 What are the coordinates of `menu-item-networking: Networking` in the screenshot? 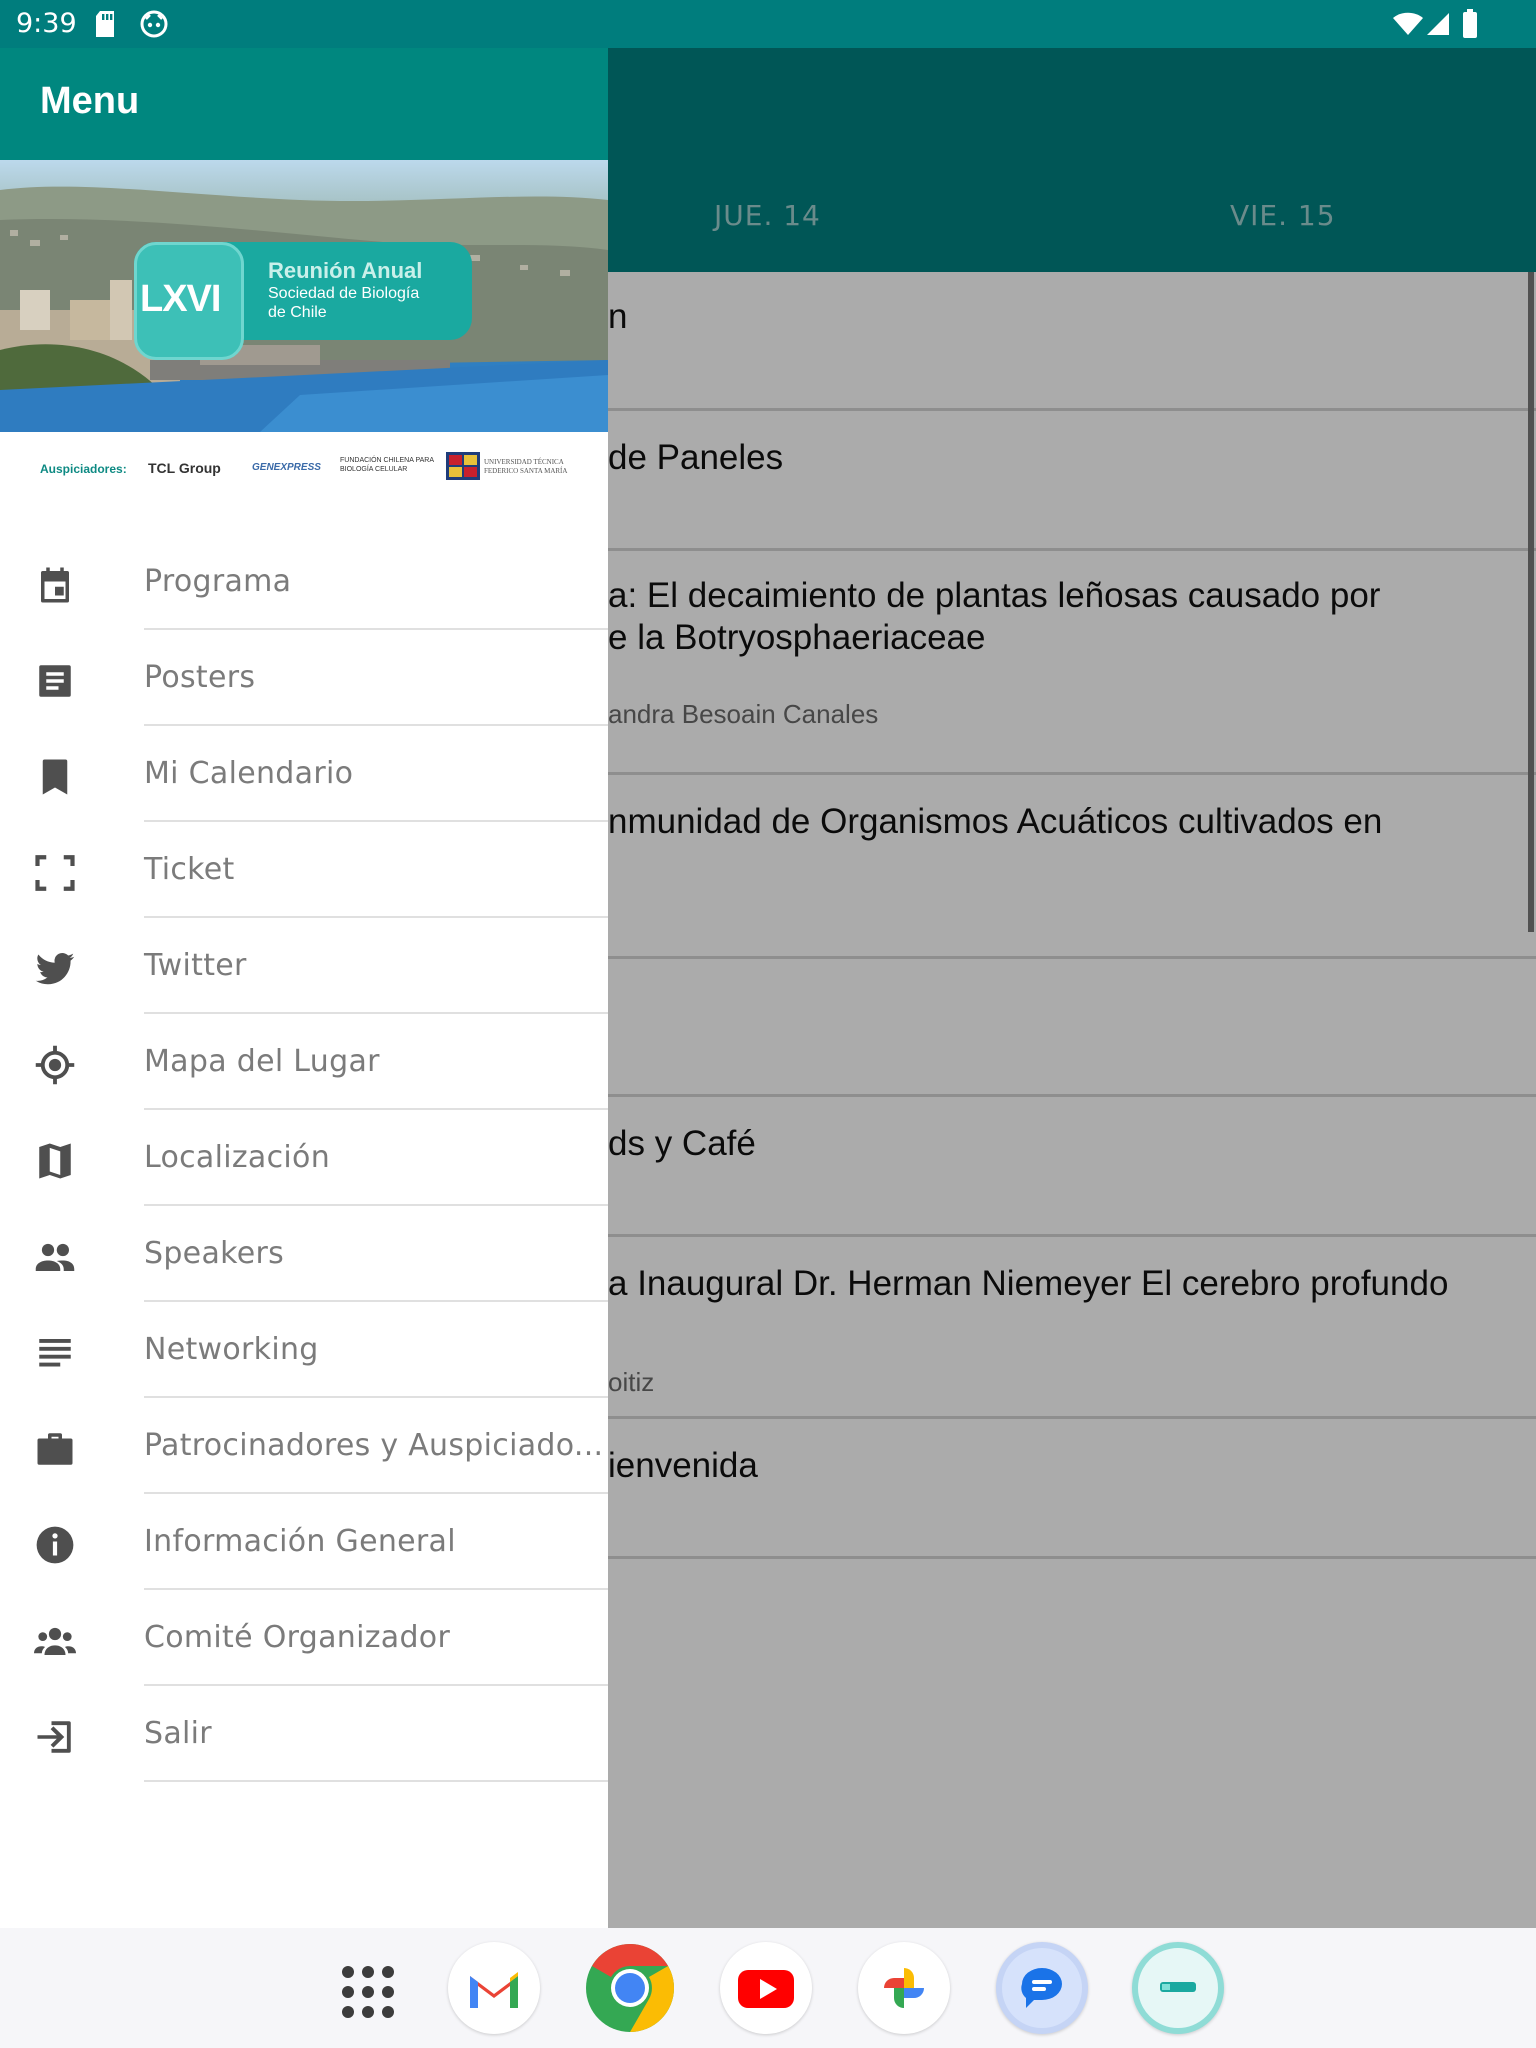 It's located at (304, 1350).